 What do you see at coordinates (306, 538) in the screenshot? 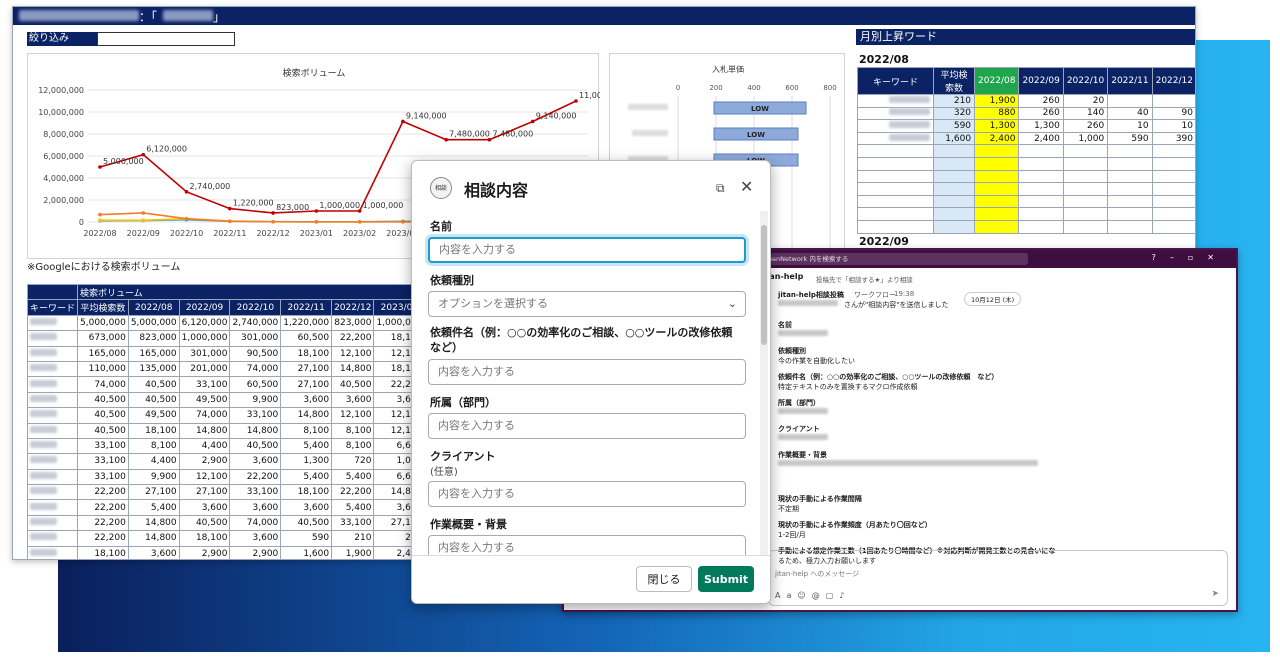
I see `table-cell: 590` at bounding box center [306, 538].